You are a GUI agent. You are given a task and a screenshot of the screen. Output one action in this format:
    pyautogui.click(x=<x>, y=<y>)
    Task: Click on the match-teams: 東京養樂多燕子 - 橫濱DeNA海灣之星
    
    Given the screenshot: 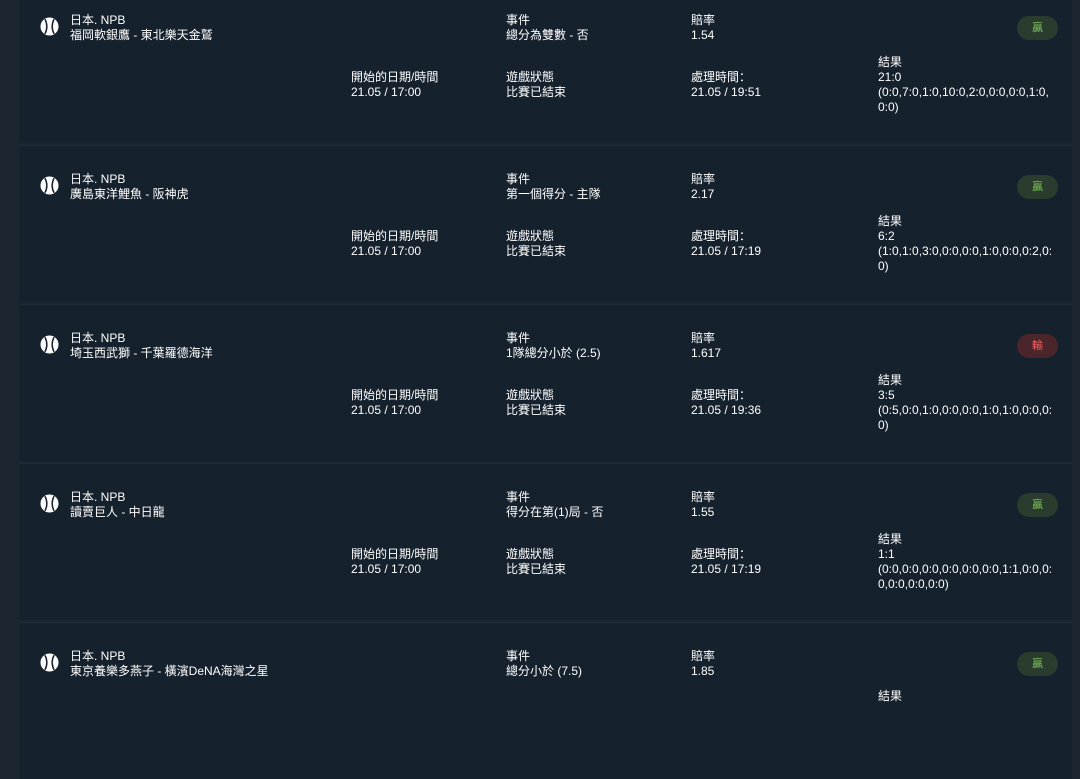 What is the action you would take?
    pyautogui.click(x=169, y=671)
    